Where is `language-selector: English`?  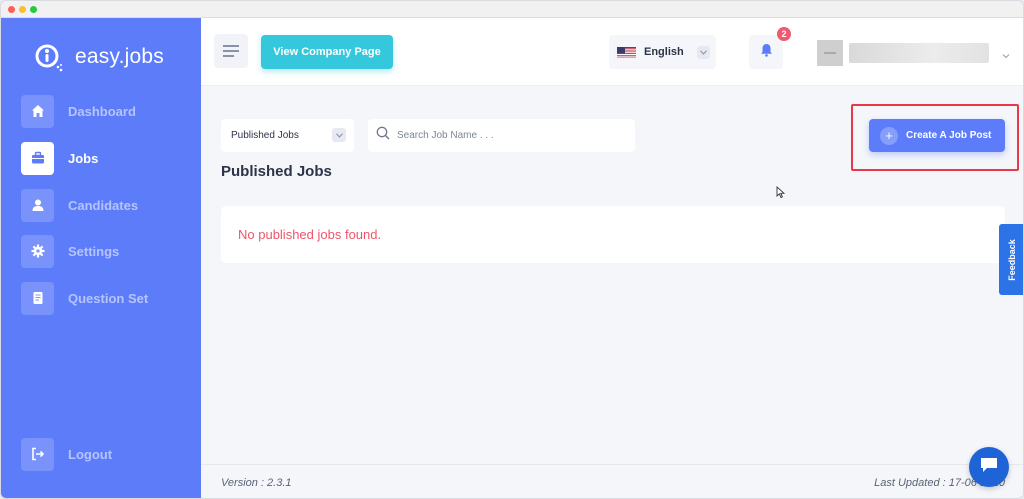 language-selector: English is located at coordinates (662, 52).